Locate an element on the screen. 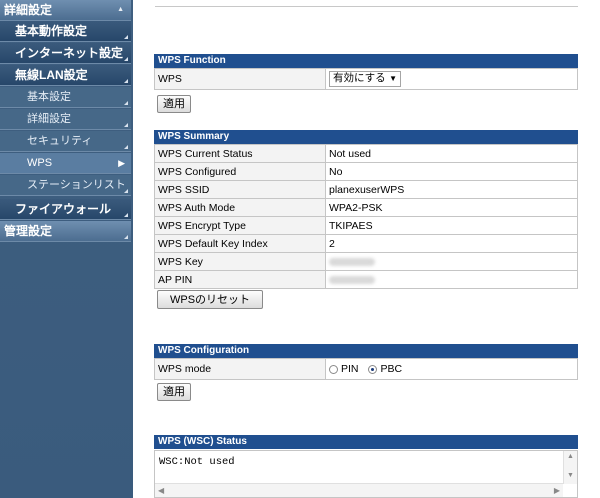  row-label: WPS Auth Mode is located at coordinates (240, 207).